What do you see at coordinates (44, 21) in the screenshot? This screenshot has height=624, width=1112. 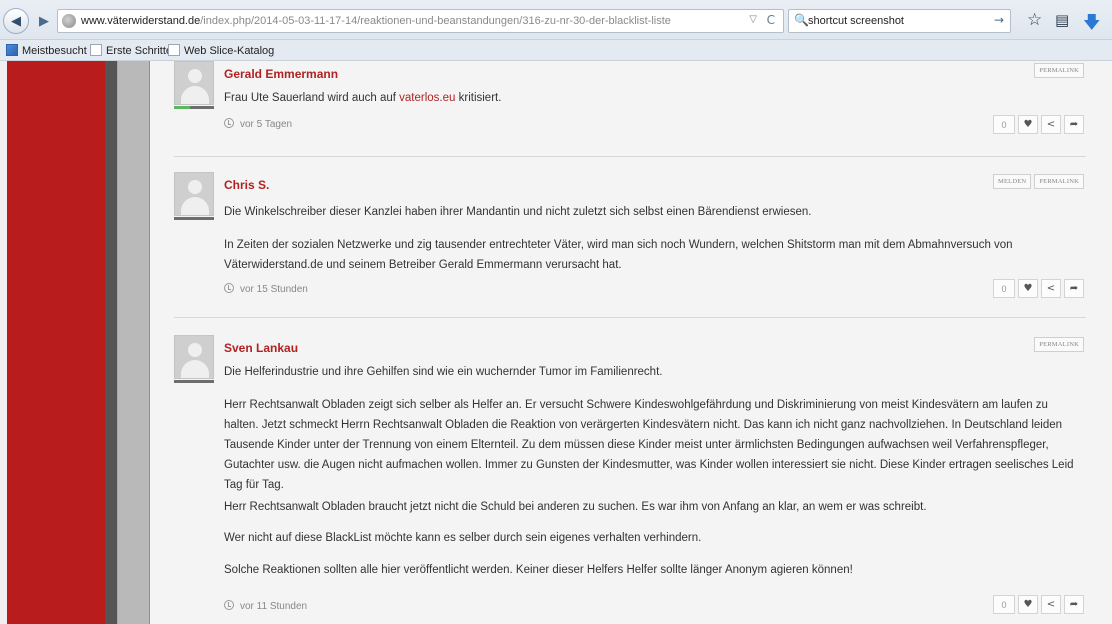 I see `forward-arrow-icon: ▶` at bounding box center [44, 21].